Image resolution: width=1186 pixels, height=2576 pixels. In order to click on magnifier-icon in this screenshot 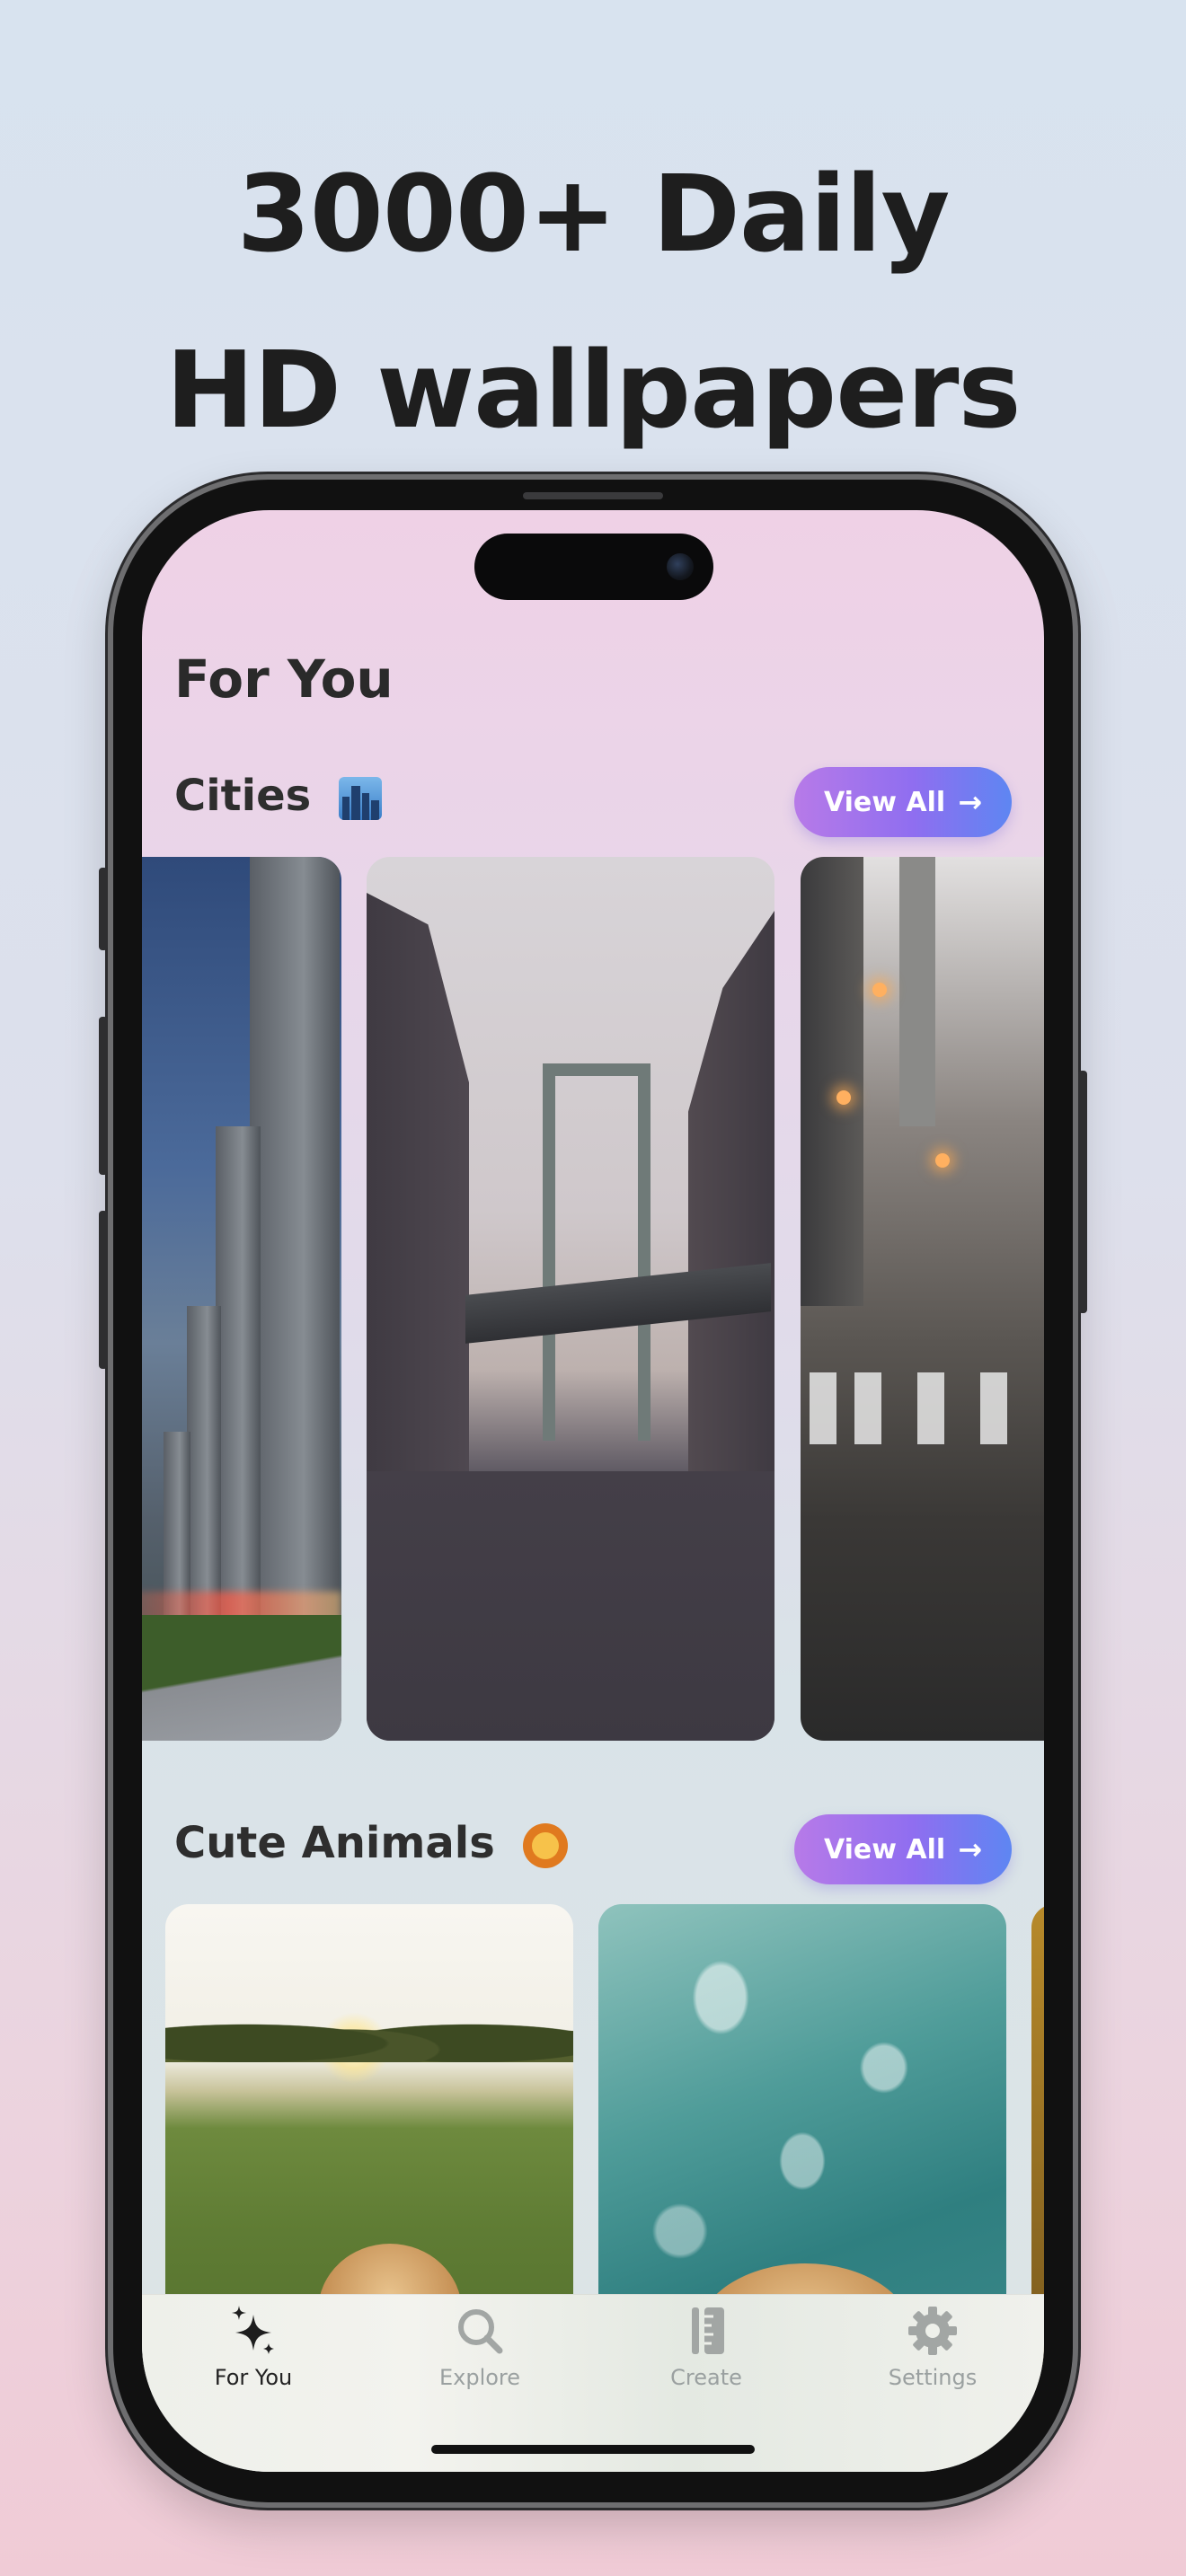, I will do `click(480, 2331)`.